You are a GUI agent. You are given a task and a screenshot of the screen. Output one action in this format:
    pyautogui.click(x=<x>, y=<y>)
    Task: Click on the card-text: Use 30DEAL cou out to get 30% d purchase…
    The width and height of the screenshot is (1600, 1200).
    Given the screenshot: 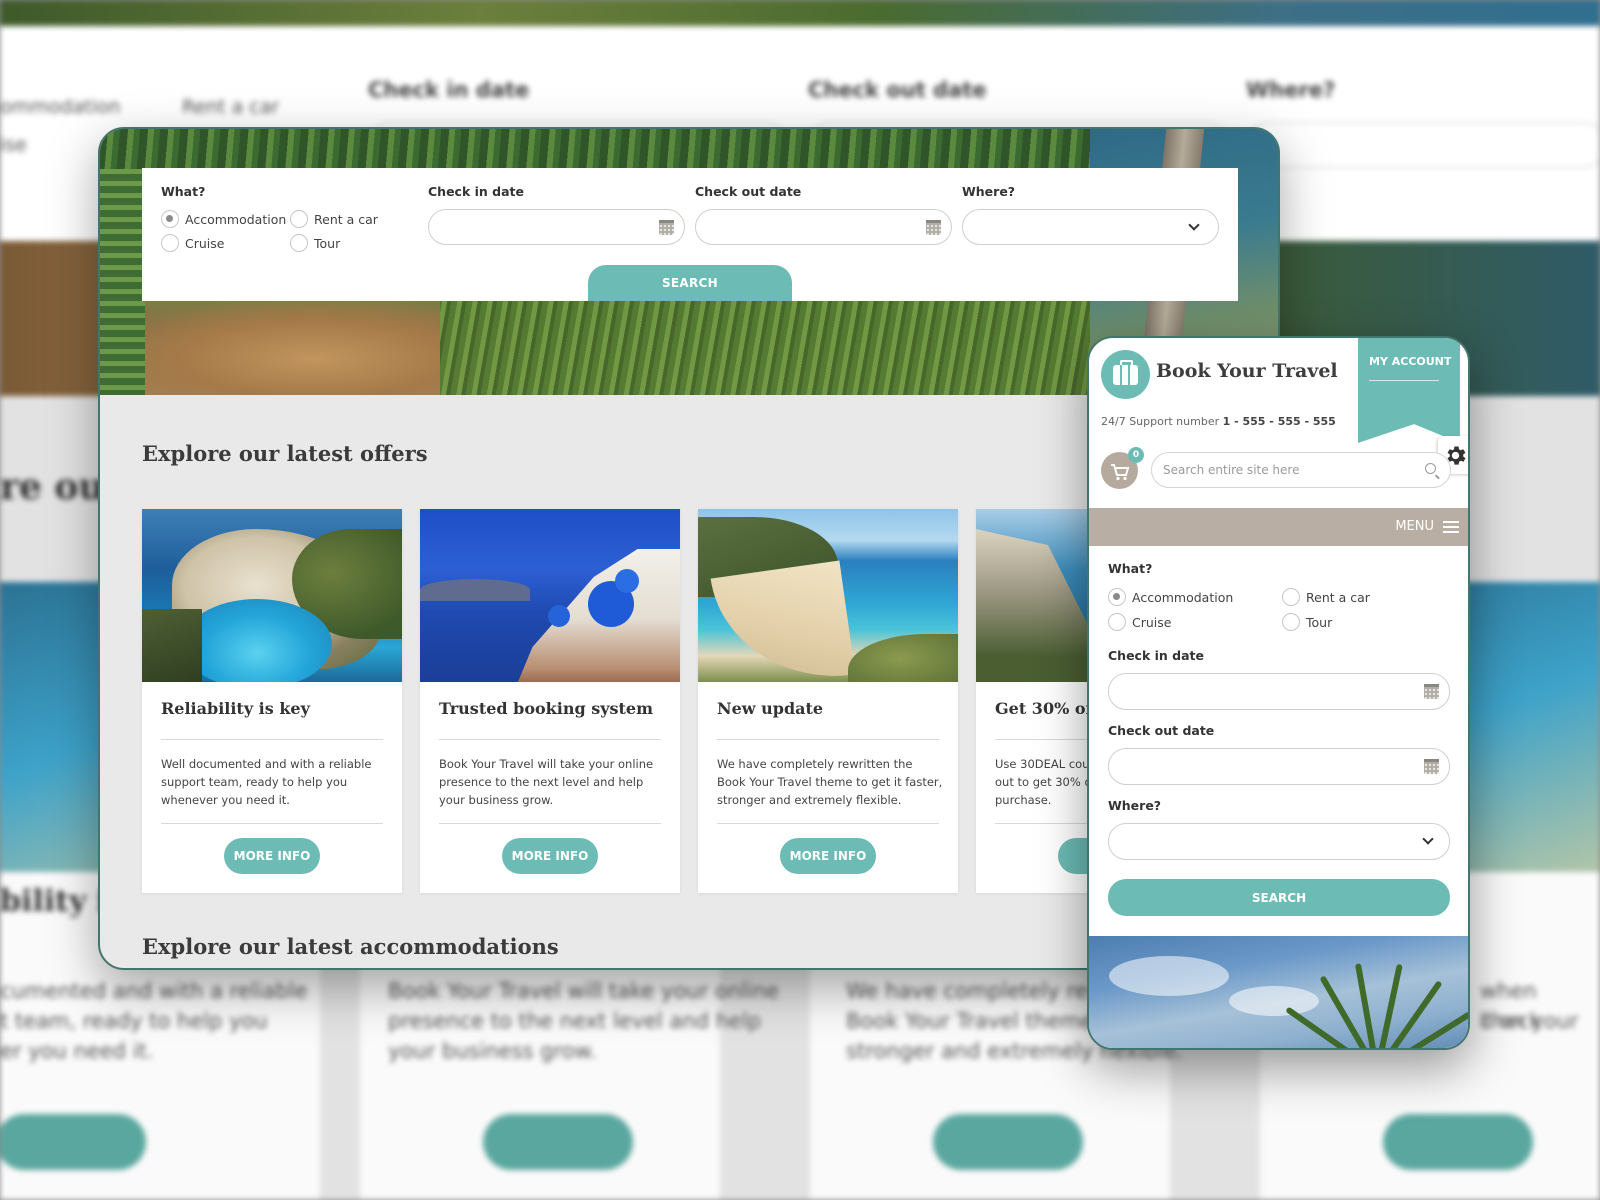 What is the action you would take?
    pyautogui.click(x=1043, y=782)
    